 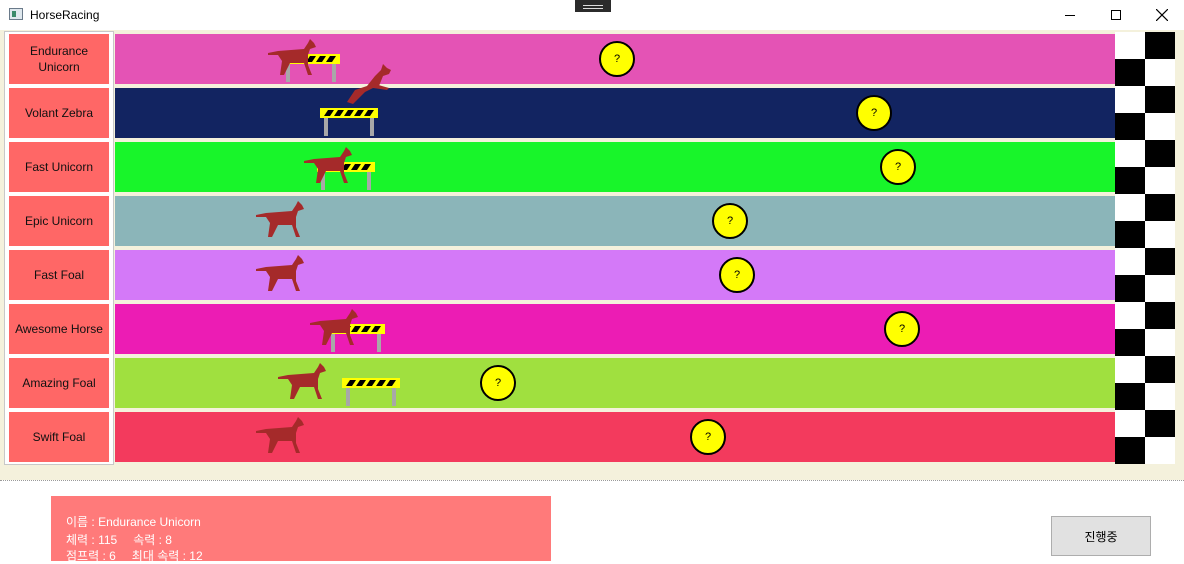 I want to click on close-button, so click(x=1161, y=15).